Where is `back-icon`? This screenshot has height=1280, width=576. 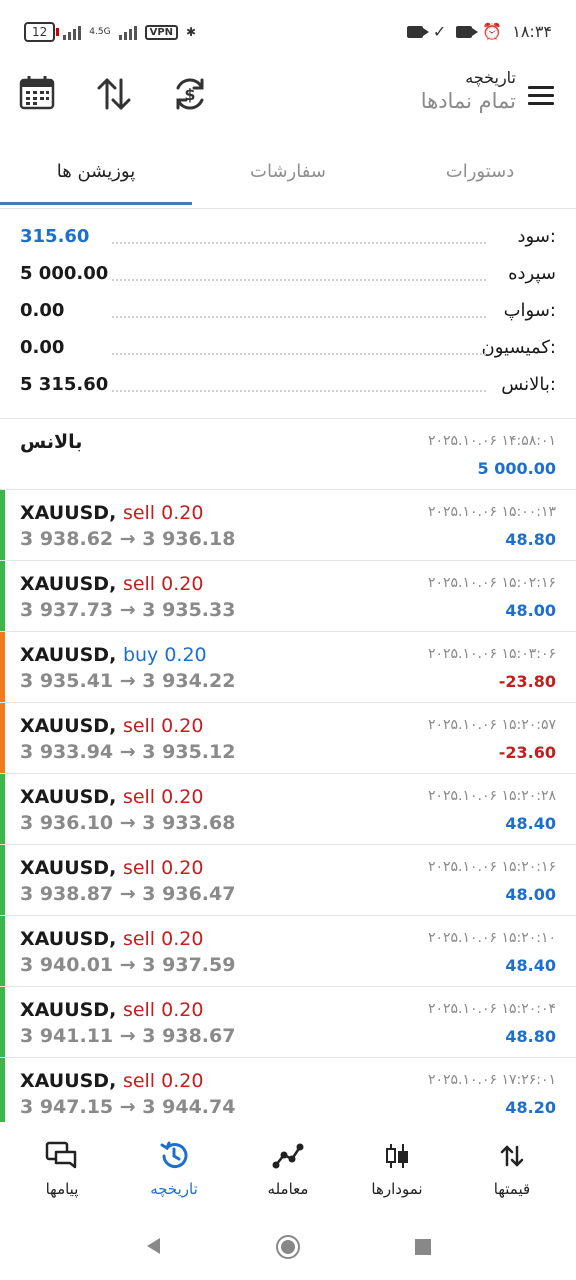 back-icon is located at coordinates (154, 1248).